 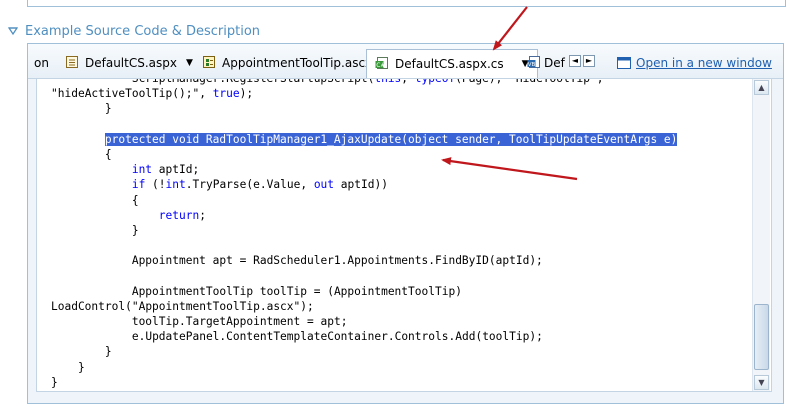 I want to click on open-link-label: Open in a new window, so click(x=704, y=63).